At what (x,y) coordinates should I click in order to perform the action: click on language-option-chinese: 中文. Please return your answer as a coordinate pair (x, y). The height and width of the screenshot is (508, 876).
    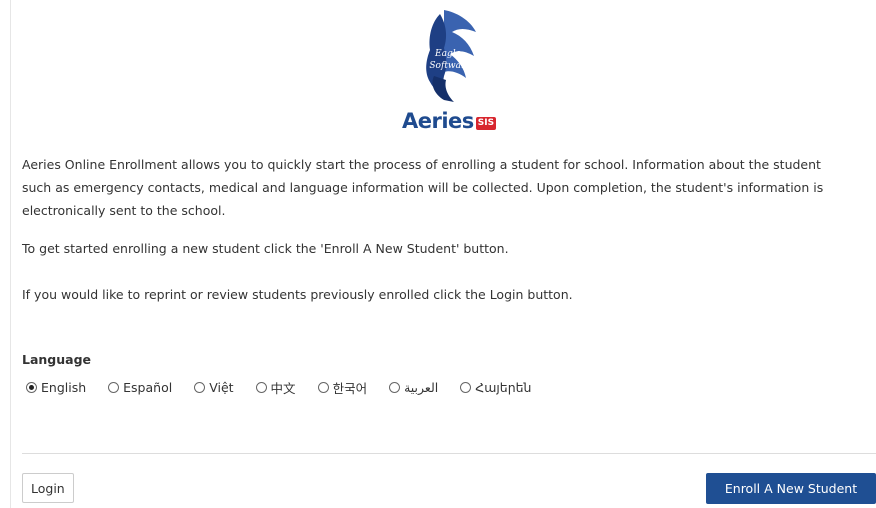
    Looking at the image, I should click on (275, 387).